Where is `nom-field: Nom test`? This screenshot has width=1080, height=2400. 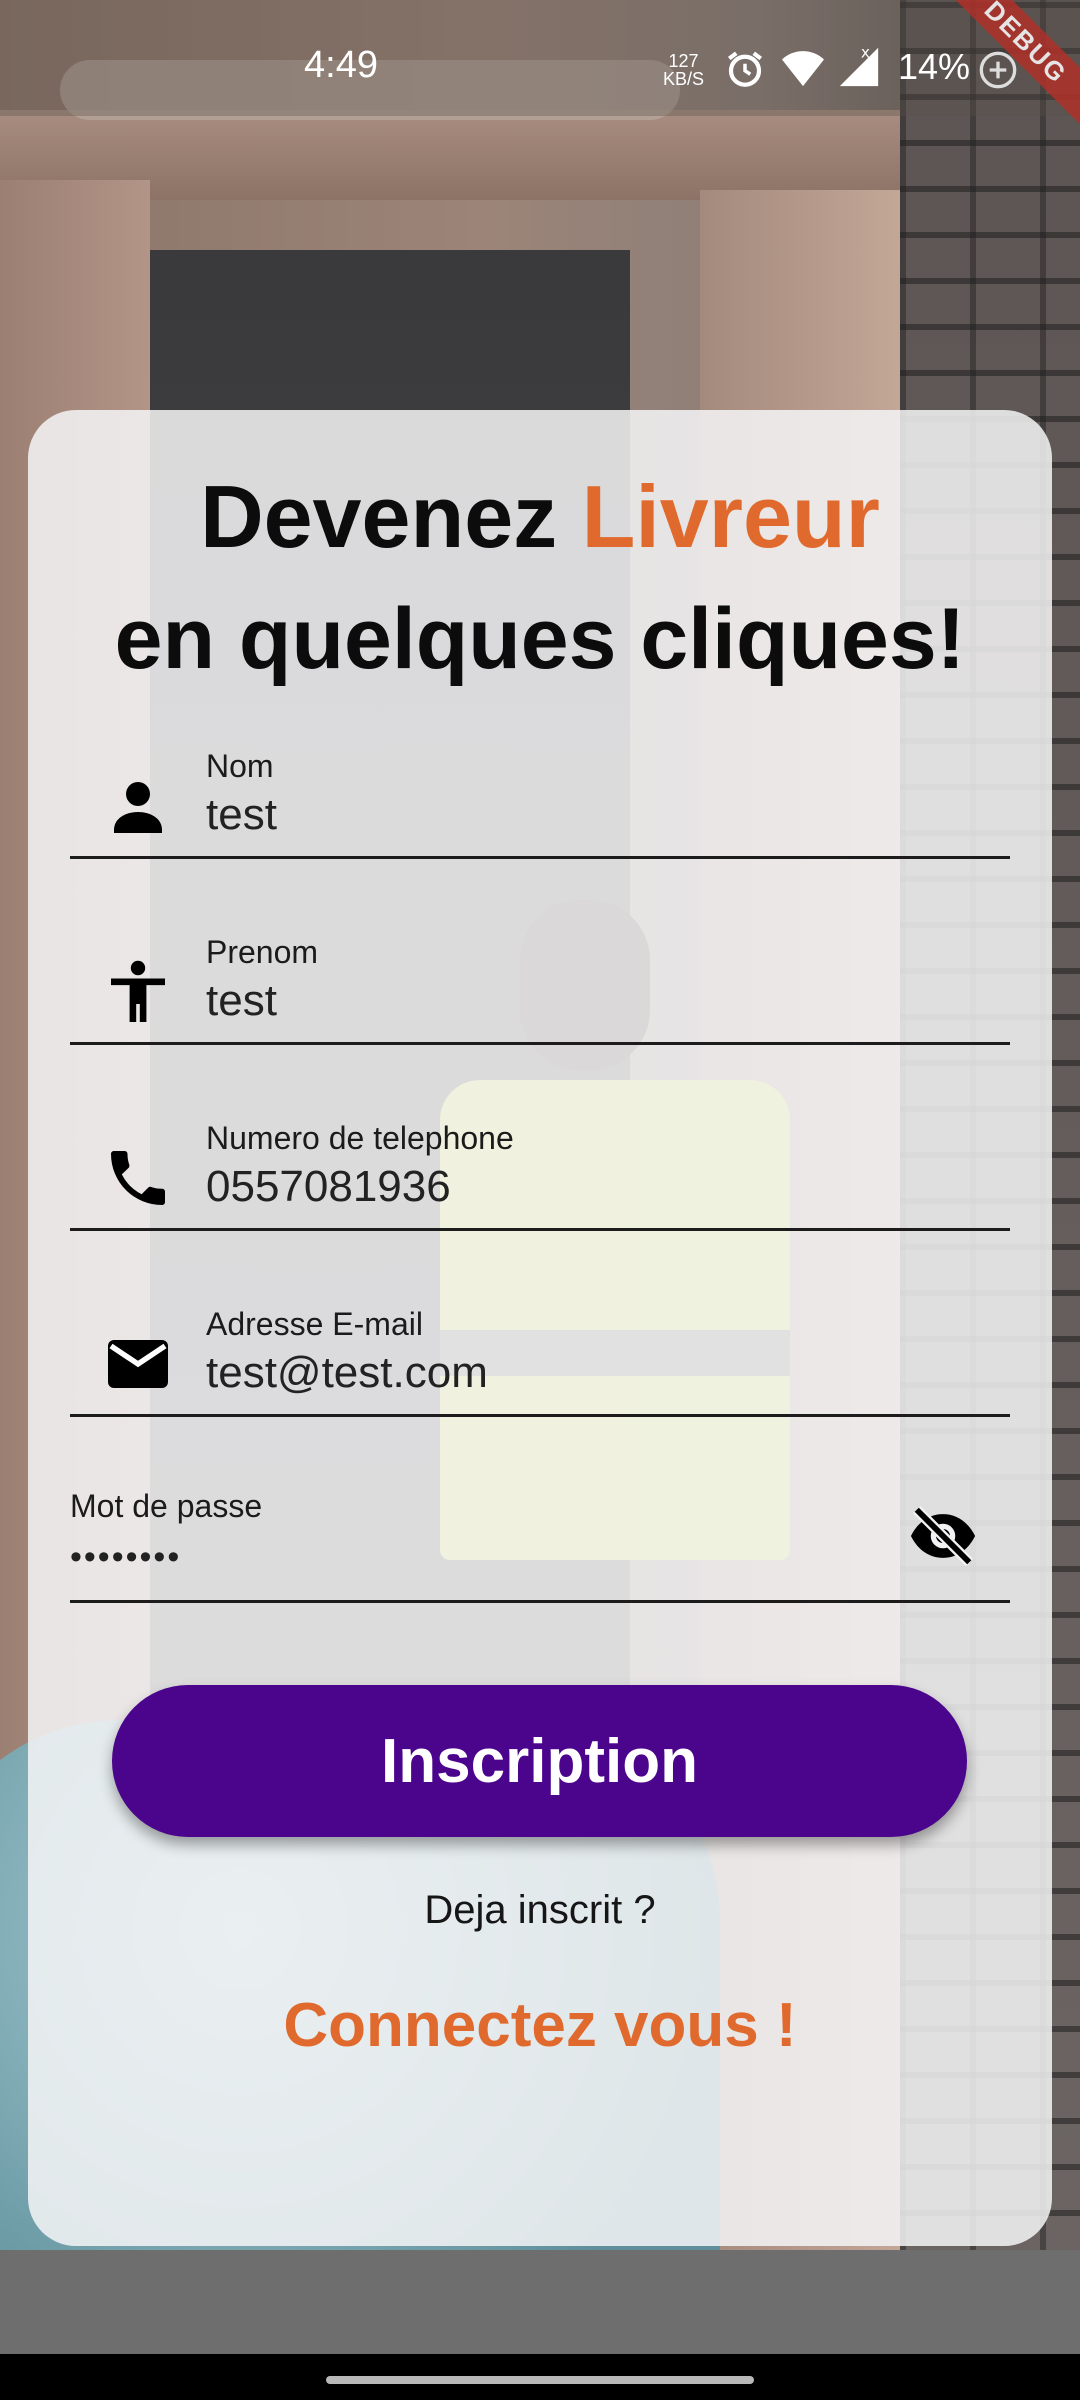
nom-field: Nom test is located at coordinates (540, 798).